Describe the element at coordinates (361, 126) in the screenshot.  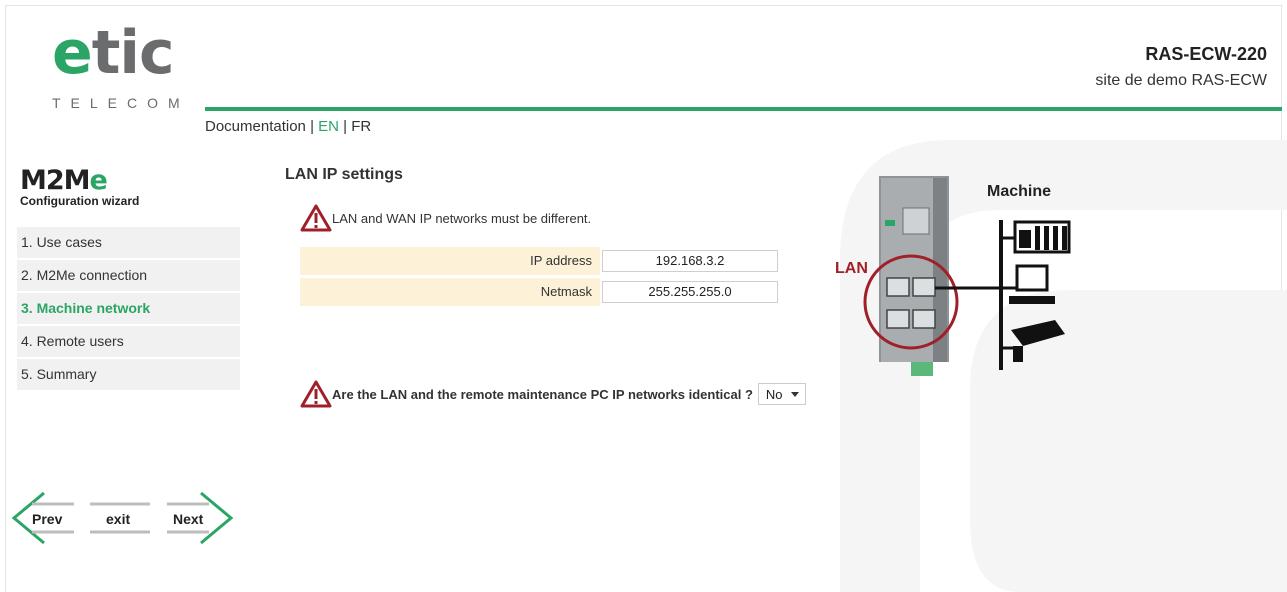
I see `lang-fr-link: FR` at that location.